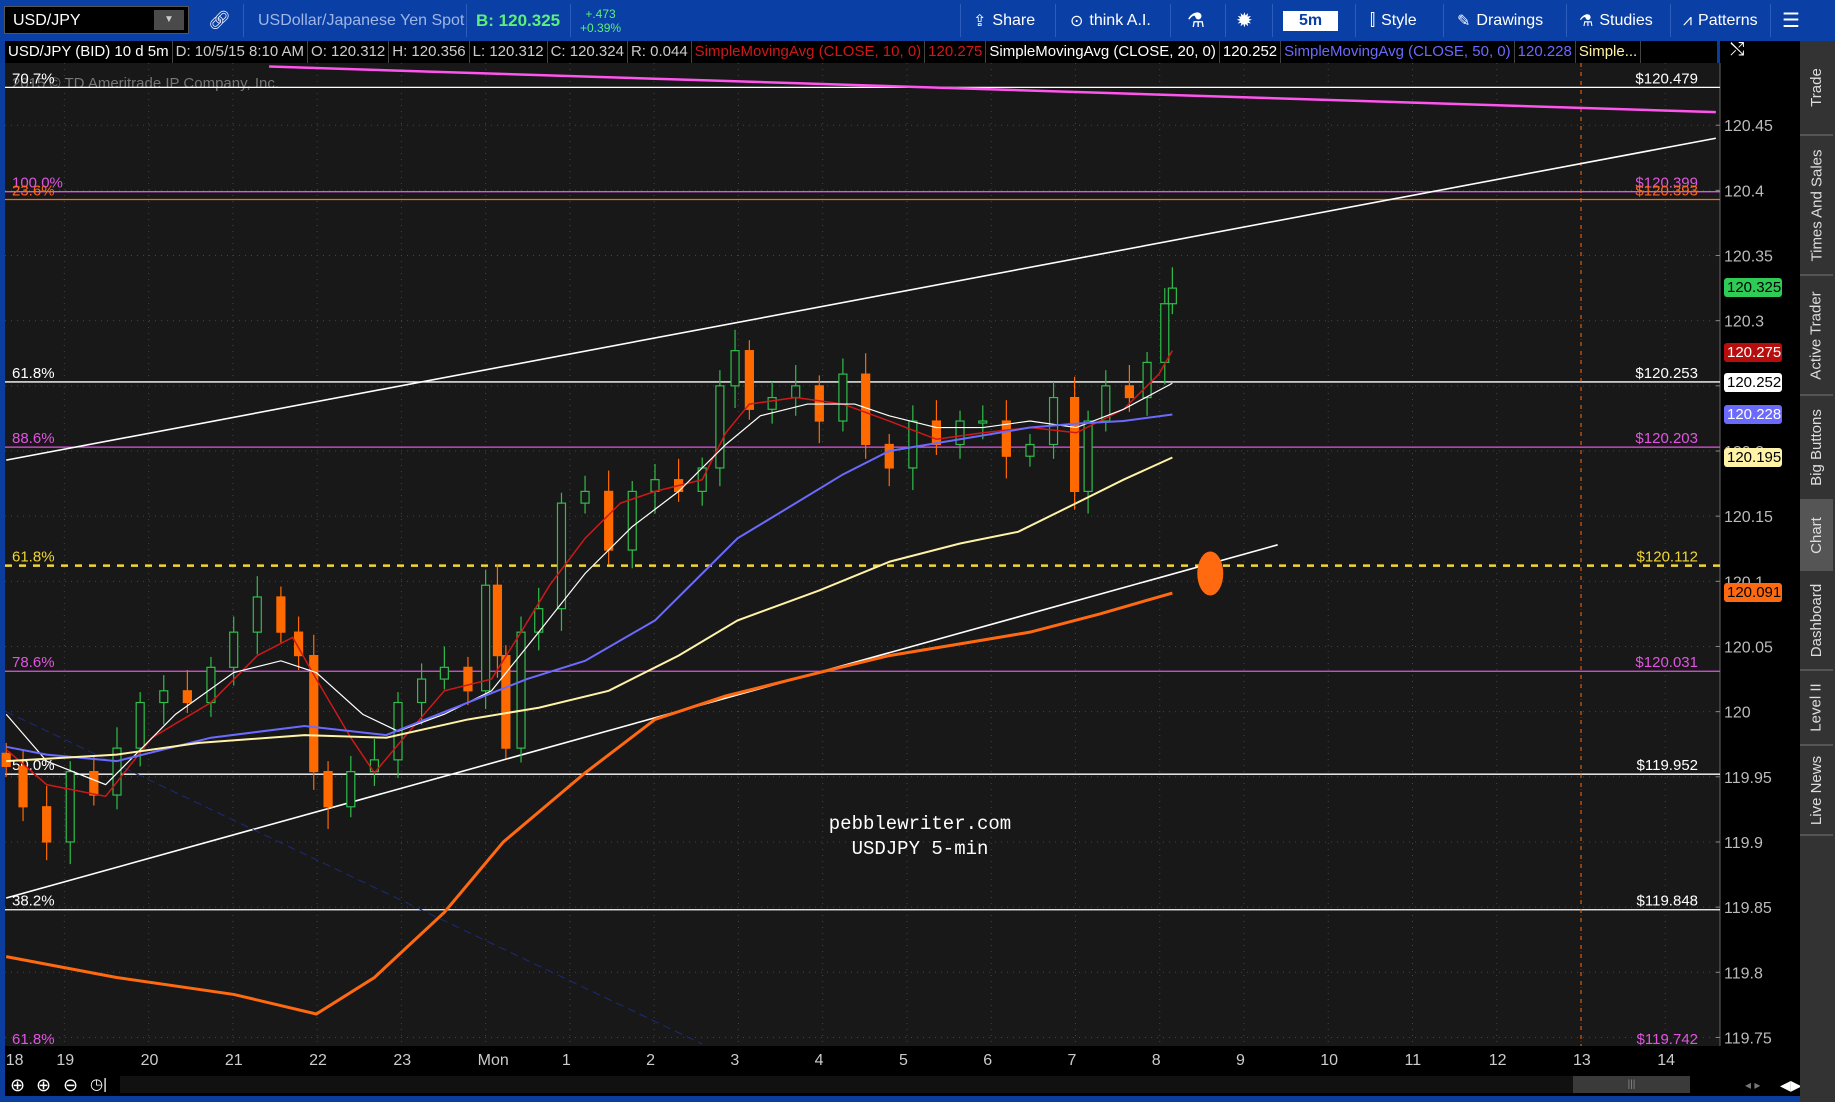 Image resolution: width=1835 pixels, height=1102 pixels. I want to click on side-tab-label: Level II, so click(1816, 707).